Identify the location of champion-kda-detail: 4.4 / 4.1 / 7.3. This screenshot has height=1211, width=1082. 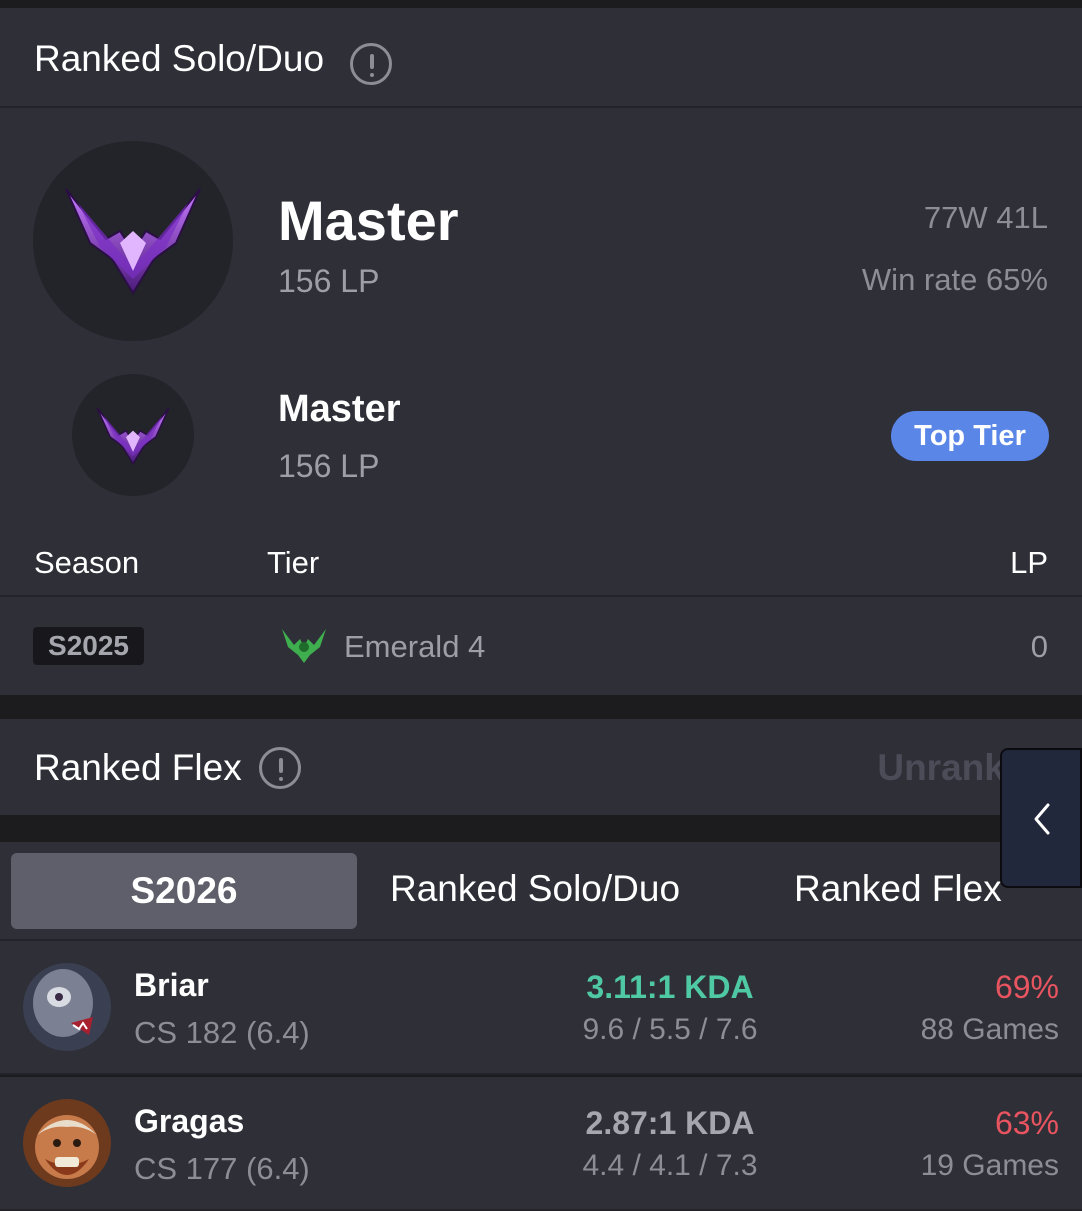
(670, 1165).